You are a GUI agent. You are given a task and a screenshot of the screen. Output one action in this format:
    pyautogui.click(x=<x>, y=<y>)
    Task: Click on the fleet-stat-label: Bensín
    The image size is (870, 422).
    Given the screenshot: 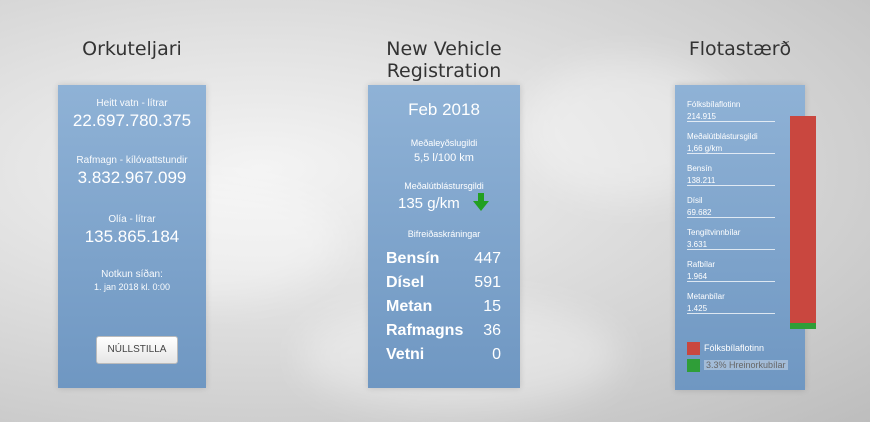 What is the action you would take?
    pyautogui.click(x=699, y=168)
    